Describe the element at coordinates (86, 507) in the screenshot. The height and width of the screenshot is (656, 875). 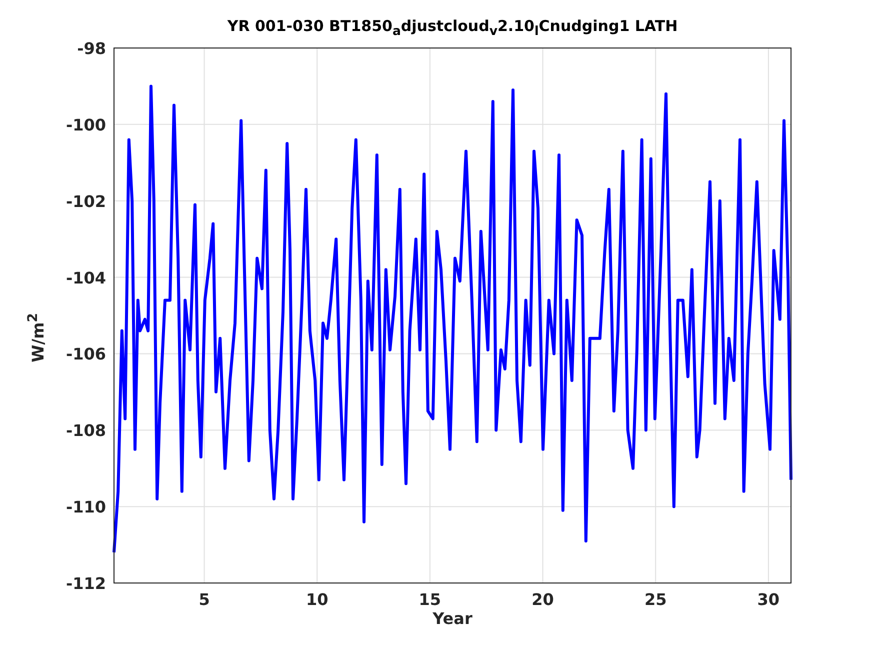
I see `y-tick-label: -110` at that location.